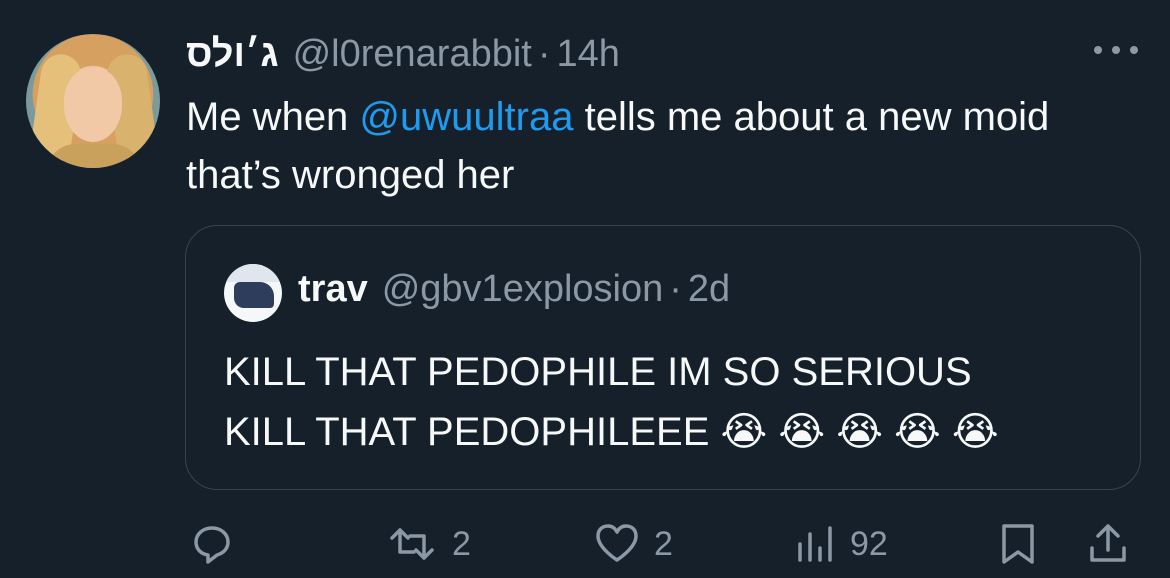  Describe the element at coordinates (611, 432) in the screenshot. I see `quoted-text-line-2: KILL THAT PEDOPHILEEE 😭 😭 😭 😭 😭` at that location.